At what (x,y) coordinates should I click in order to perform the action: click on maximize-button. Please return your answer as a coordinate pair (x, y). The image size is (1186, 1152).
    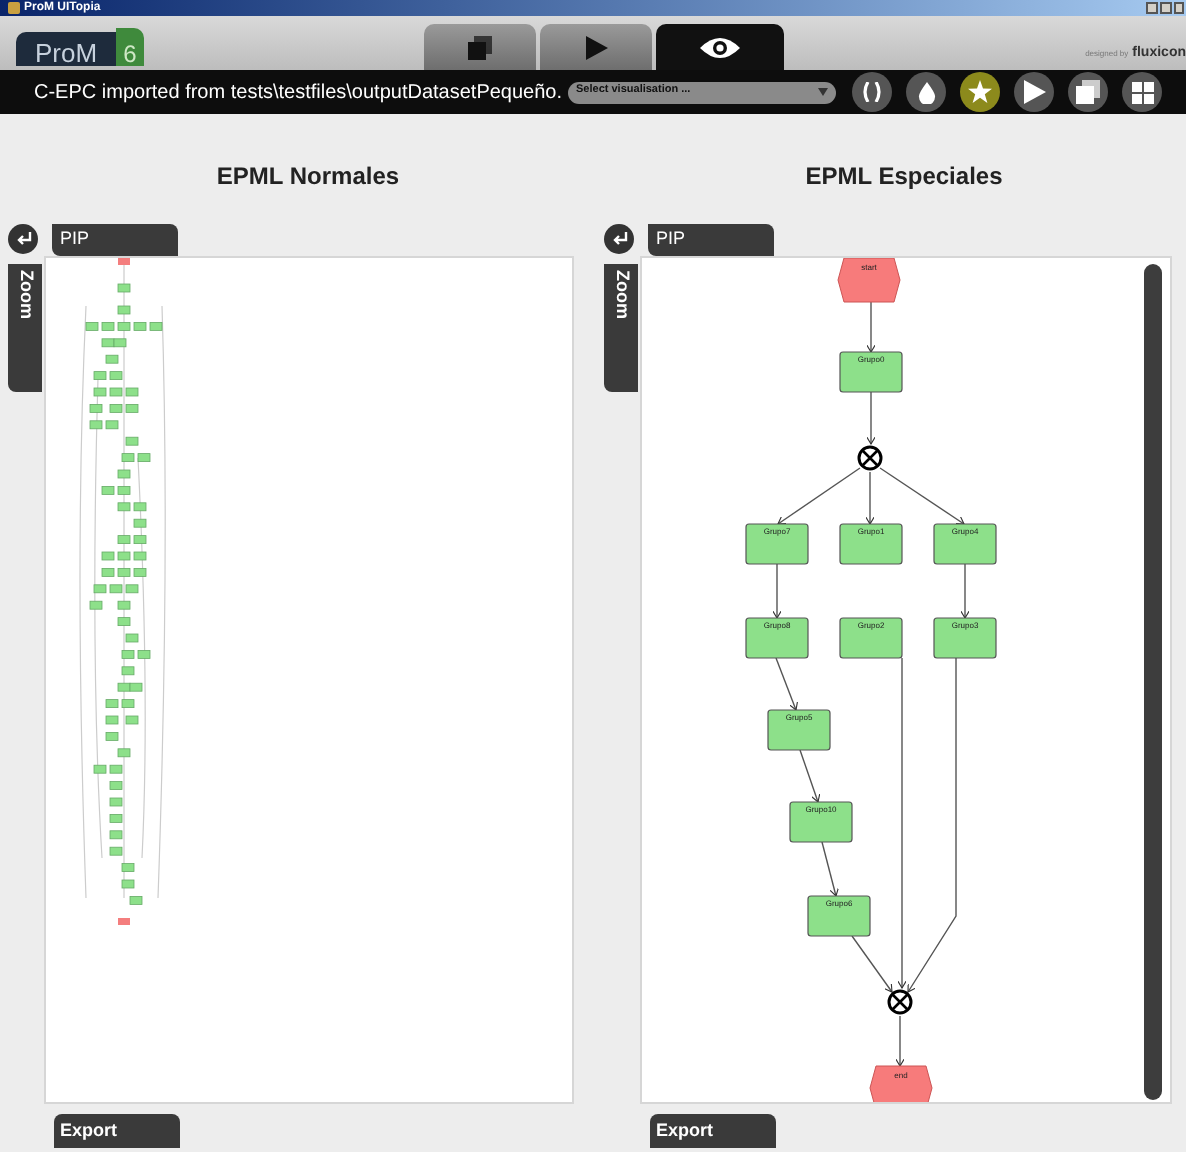
    Looking at the image, I should click on (1166, 7).